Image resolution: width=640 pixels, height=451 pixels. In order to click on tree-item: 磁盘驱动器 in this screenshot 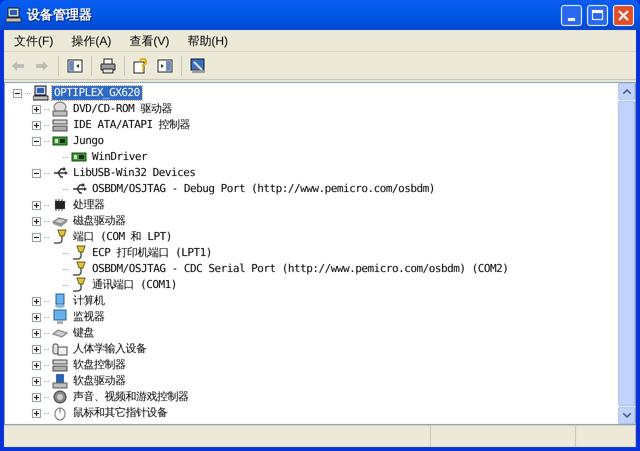, I will do `click(99, 221)`.